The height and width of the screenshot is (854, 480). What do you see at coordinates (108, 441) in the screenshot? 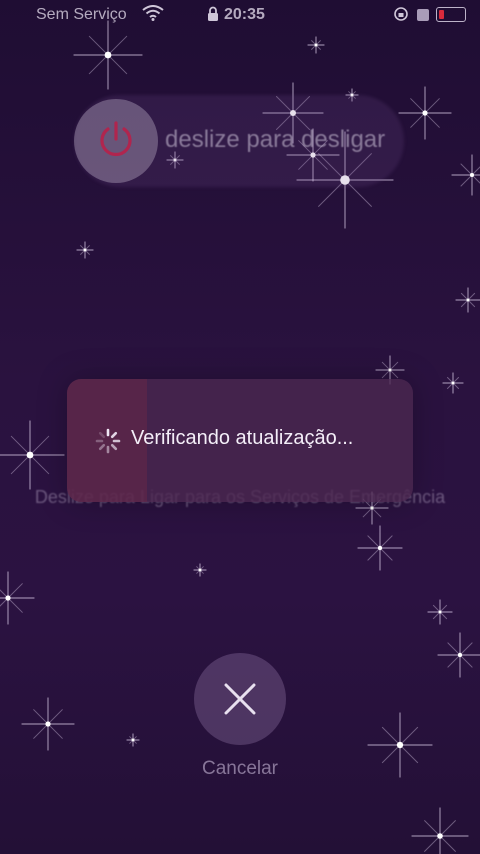
I see `spinner-icon` at bounding box center [108, 441].